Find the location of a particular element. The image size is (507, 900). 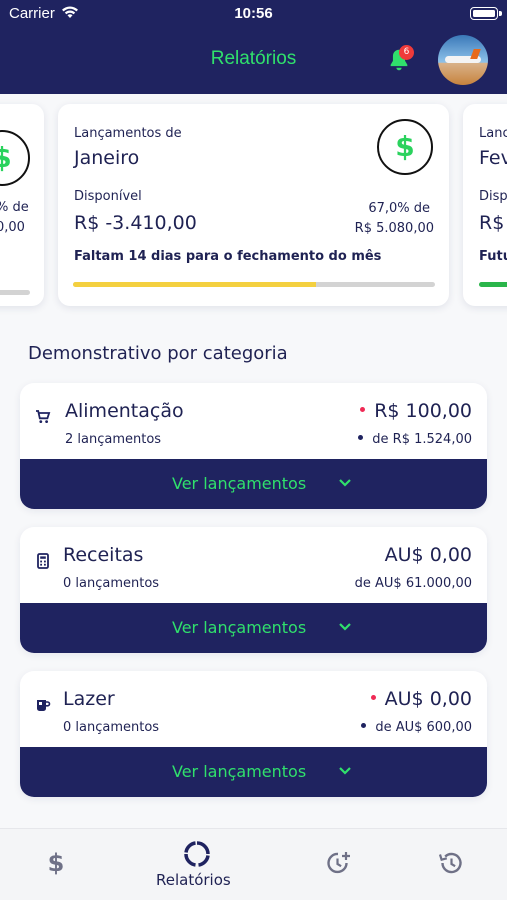

avatar is located at coordinates (463, 60).